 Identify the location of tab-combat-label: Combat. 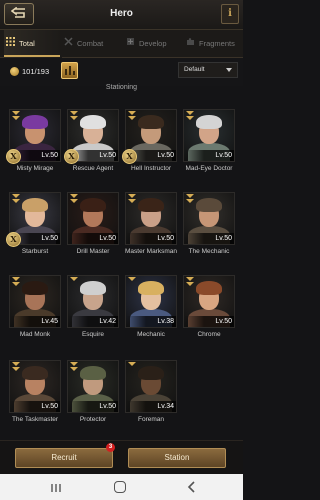
(90, 43).